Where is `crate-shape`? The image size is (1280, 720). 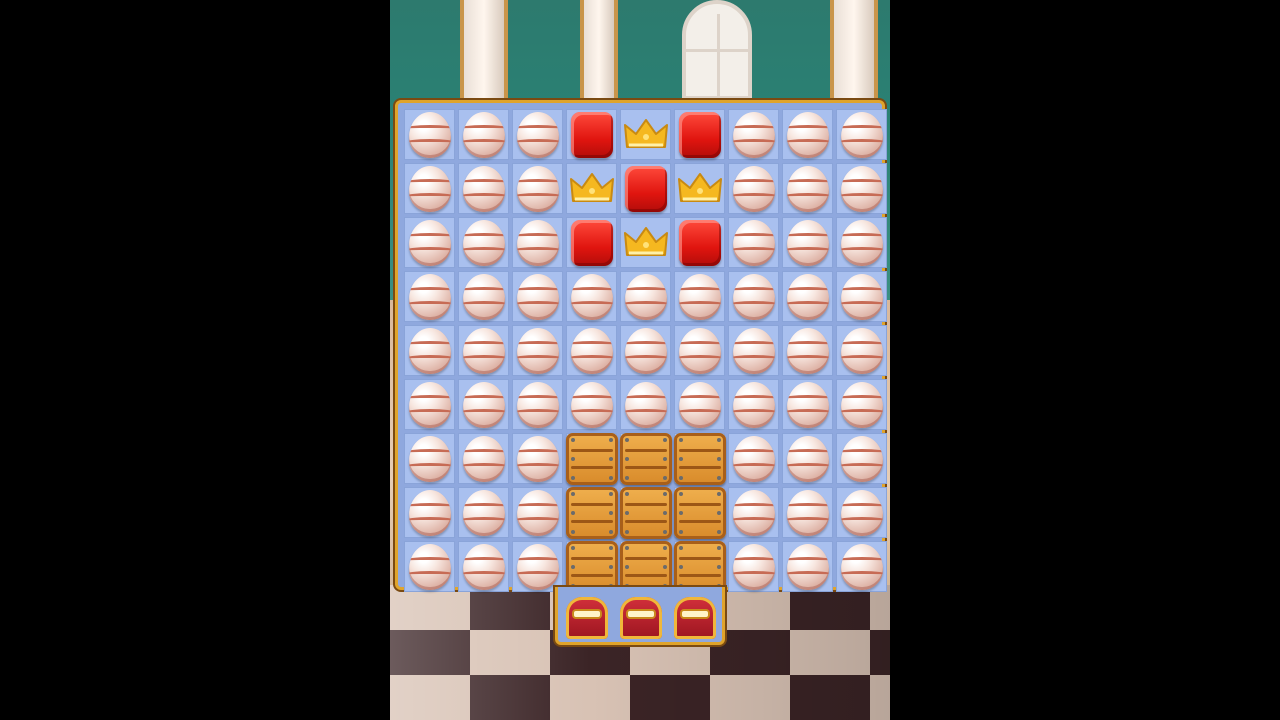 crate-shape is located at coordinates (592, 459).